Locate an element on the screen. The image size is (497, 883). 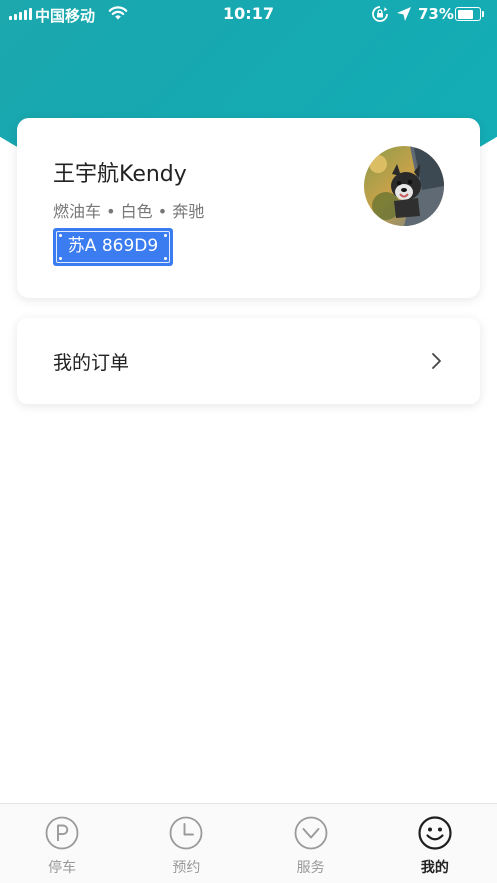
license-plate-number: 苏A 869D9 is located at coordinates (113, 246).